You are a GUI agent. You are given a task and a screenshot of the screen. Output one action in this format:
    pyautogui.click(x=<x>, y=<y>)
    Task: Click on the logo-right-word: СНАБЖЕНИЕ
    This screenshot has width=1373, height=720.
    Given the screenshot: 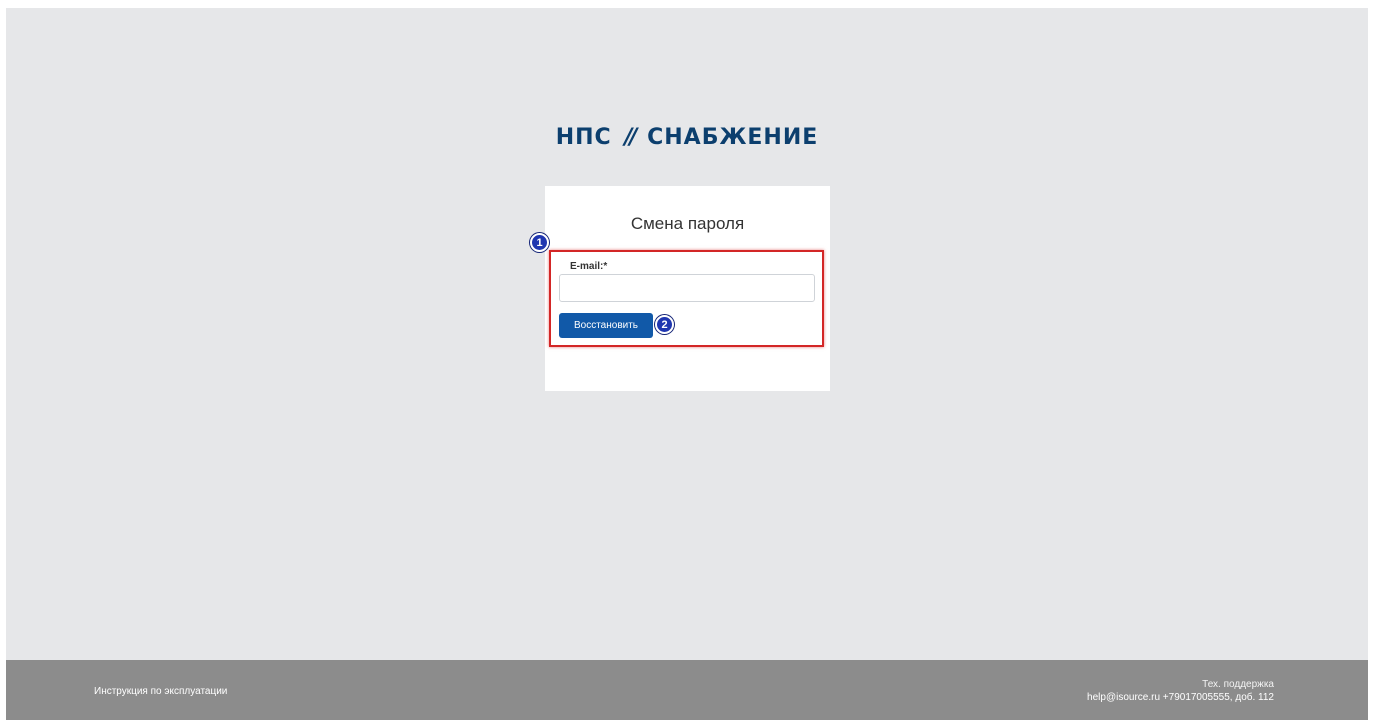 What is the action you would take?
    pyautogui.click(x=733, y=137)
    